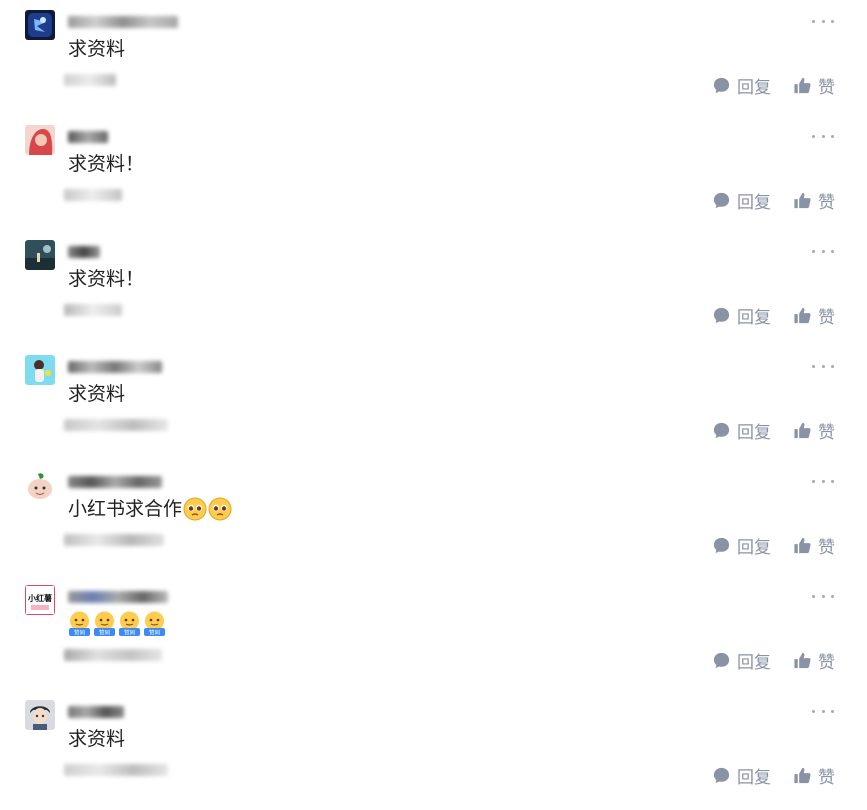  What do you see at coordinates (433, 637) in the screenshot?
I see `comment-item: 小红薯 赞同 赞同 赞同 赞同 回复 赞` at bounding box center [433, 637].